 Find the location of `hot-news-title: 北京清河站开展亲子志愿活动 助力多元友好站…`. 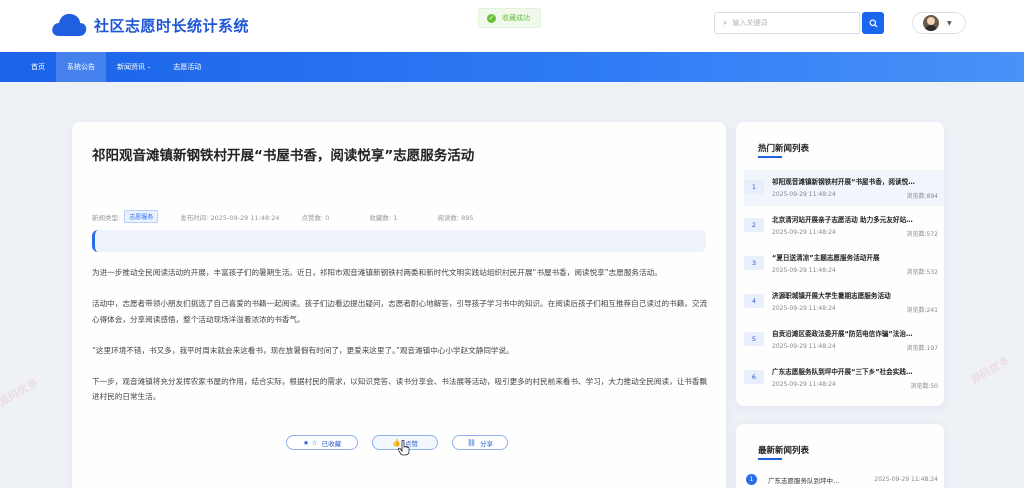

hot-news-title: 北京清河站开展亲子志愿活动 助力多元友好站… is located at coordinates (842, 220).